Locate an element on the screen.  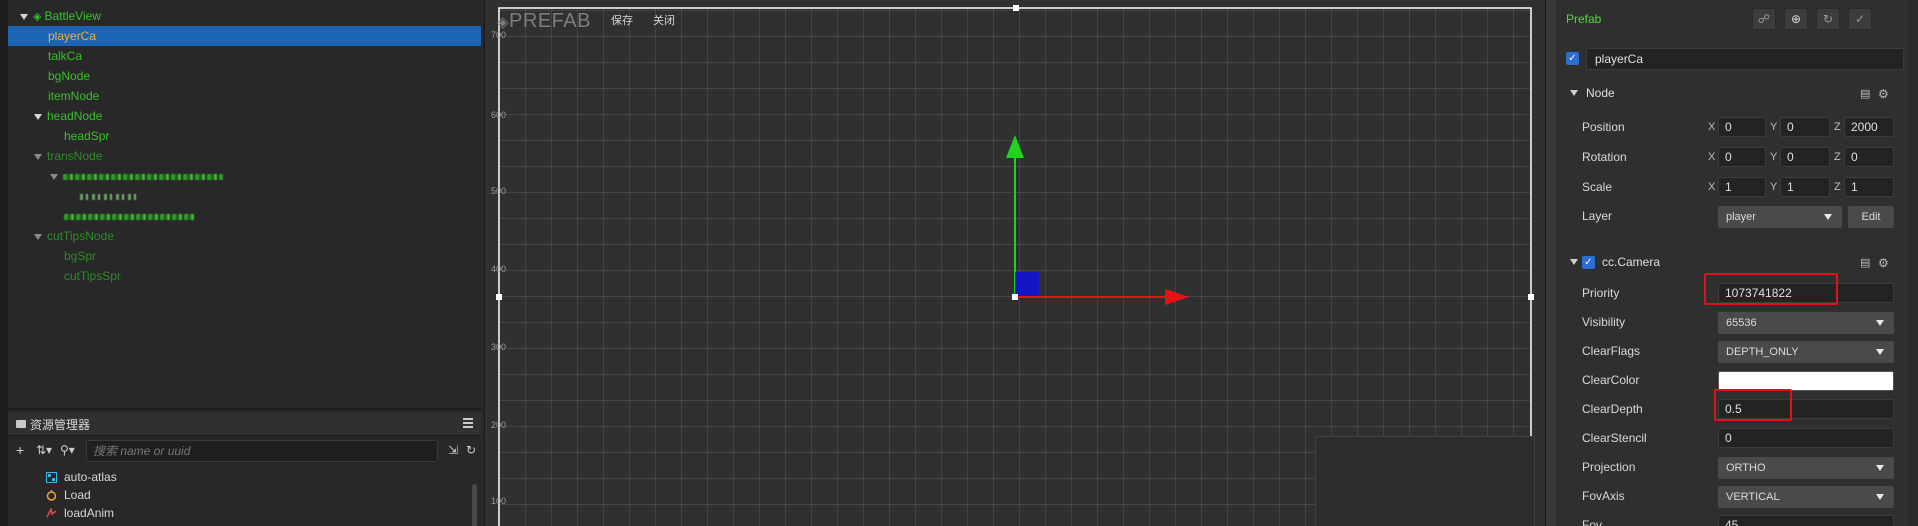
fov-field: 45 is located at coordinates (1806, 520).